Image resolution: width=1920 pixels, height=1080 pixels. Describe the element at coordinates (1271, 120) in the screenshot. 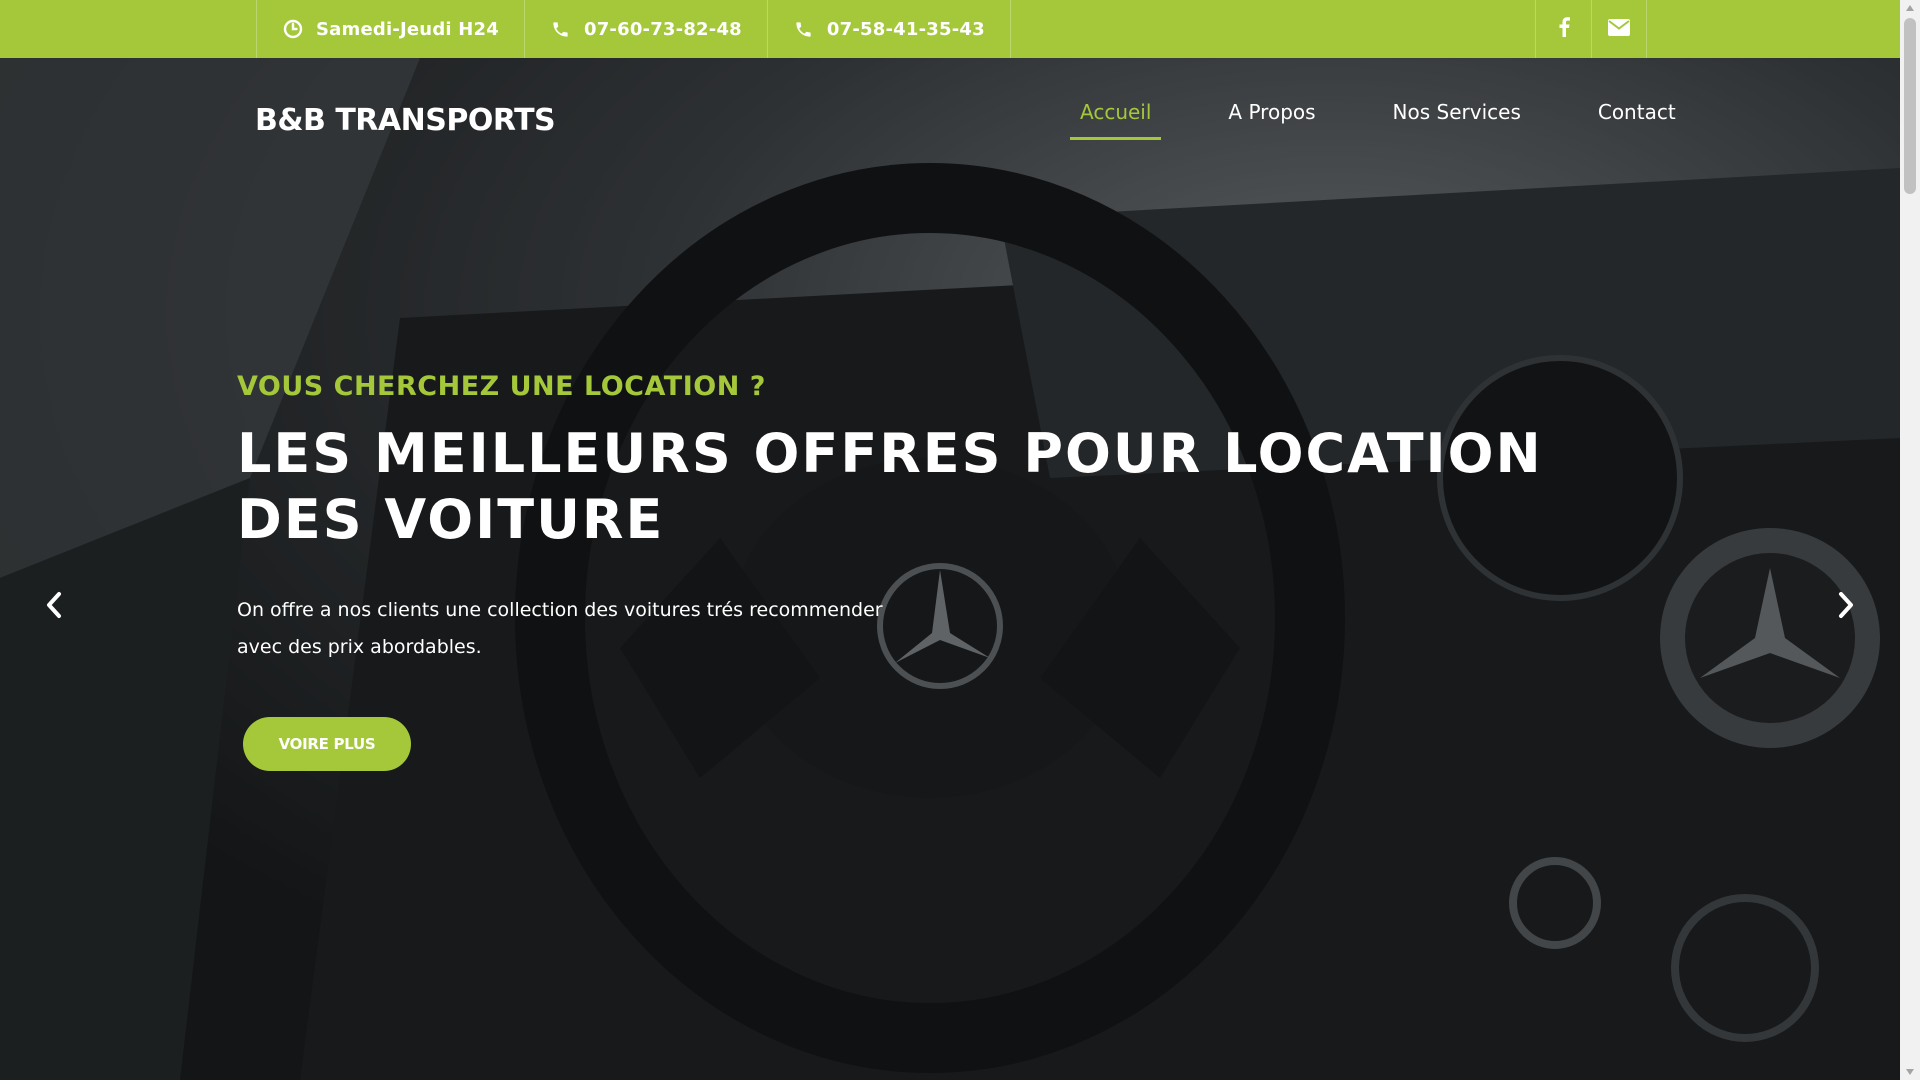

I see `nav-item-a-propos: A Propos` at that location.